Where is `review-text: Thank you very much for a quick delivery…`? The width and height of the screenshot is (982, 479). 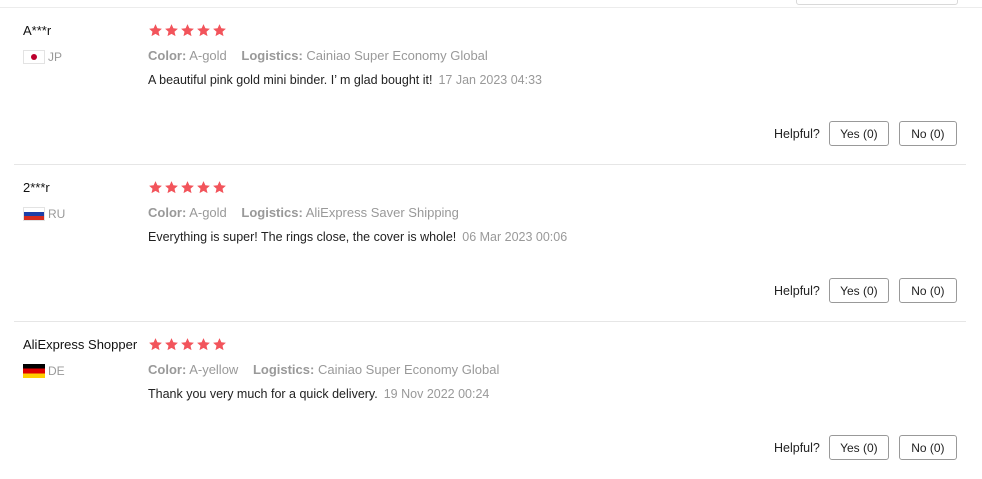 review-text: Thank you very much for a quick delivery… is located at coordinates (263, 394).